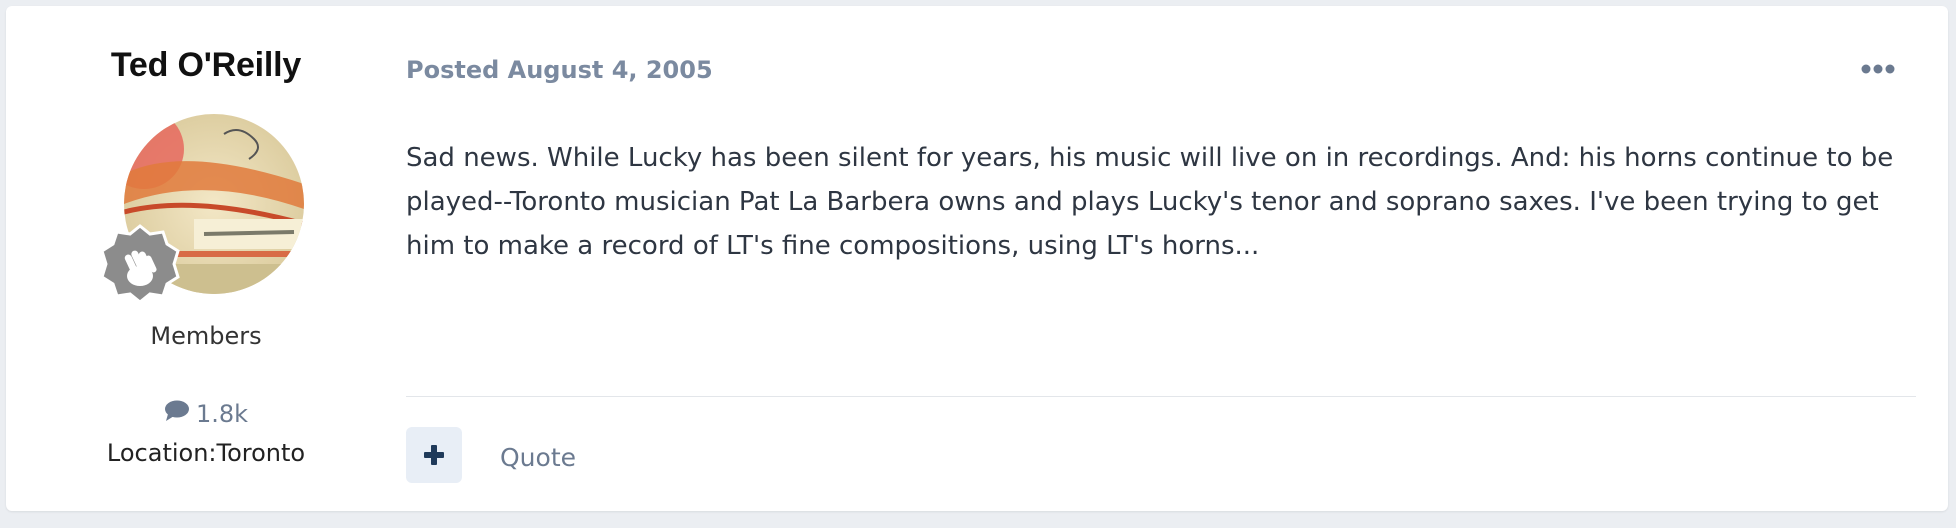 The image size is (1956, 528). I want to click on quote-button: Quote, so click(538, 457).